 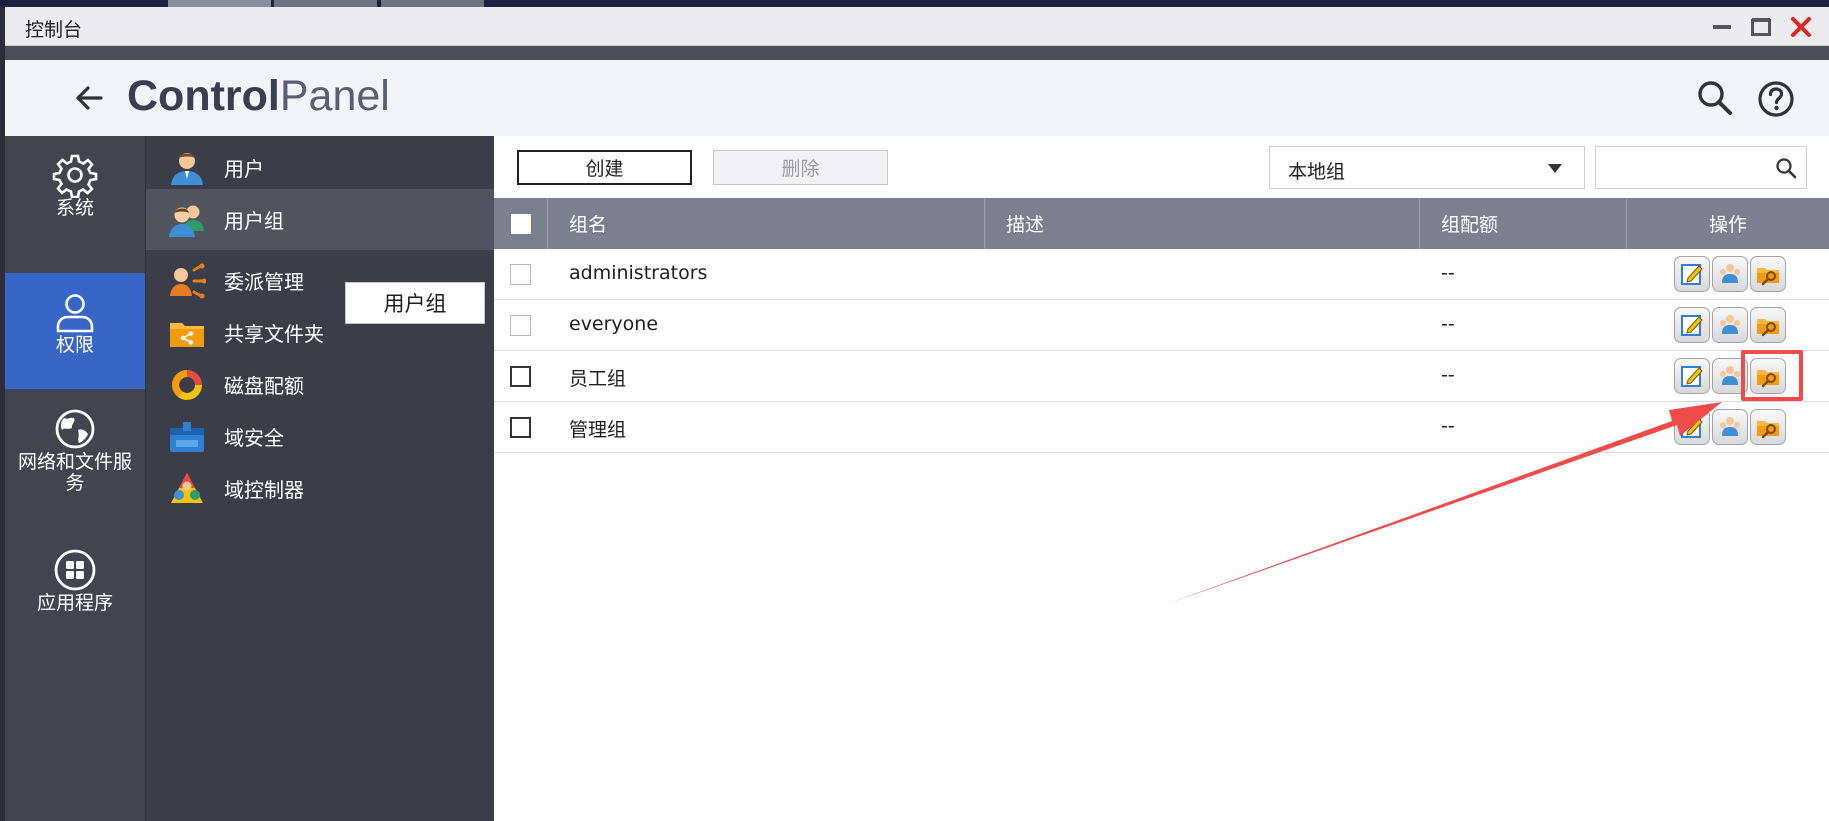 What do you see at coordinates (54, 30) in the screenshot?
I see `window-title: 控制台` at bounding box center [54, 30].